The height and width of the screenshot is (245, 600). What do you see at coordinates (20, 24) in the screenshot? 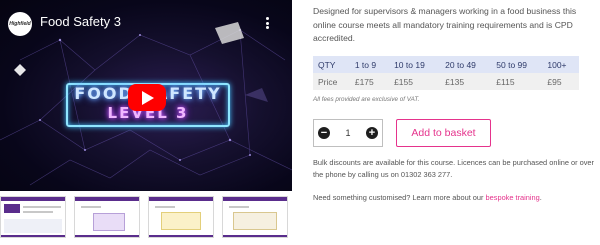
I see `channel-logo: Highfield` at bounding box center [20, 24].